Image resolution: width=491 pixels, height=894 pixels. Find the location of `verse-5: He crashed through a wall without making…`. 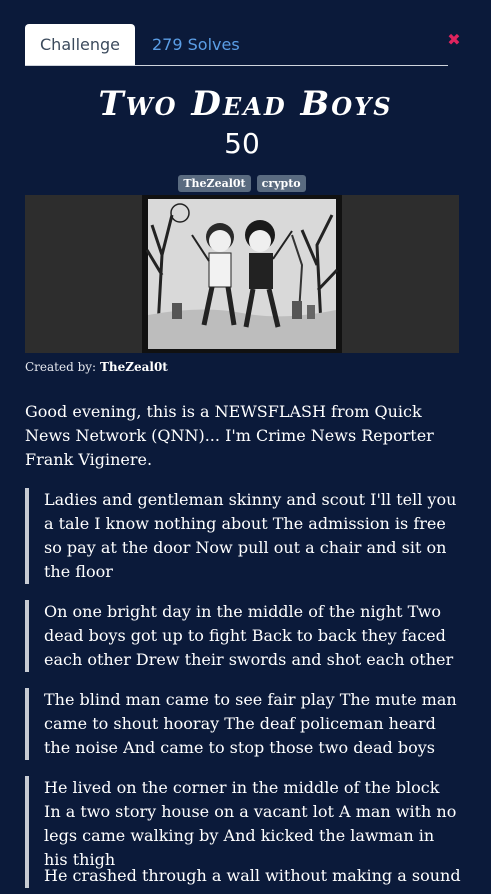

verse-5: He crashed through a wall without making… is located at coordinates (243, 876).